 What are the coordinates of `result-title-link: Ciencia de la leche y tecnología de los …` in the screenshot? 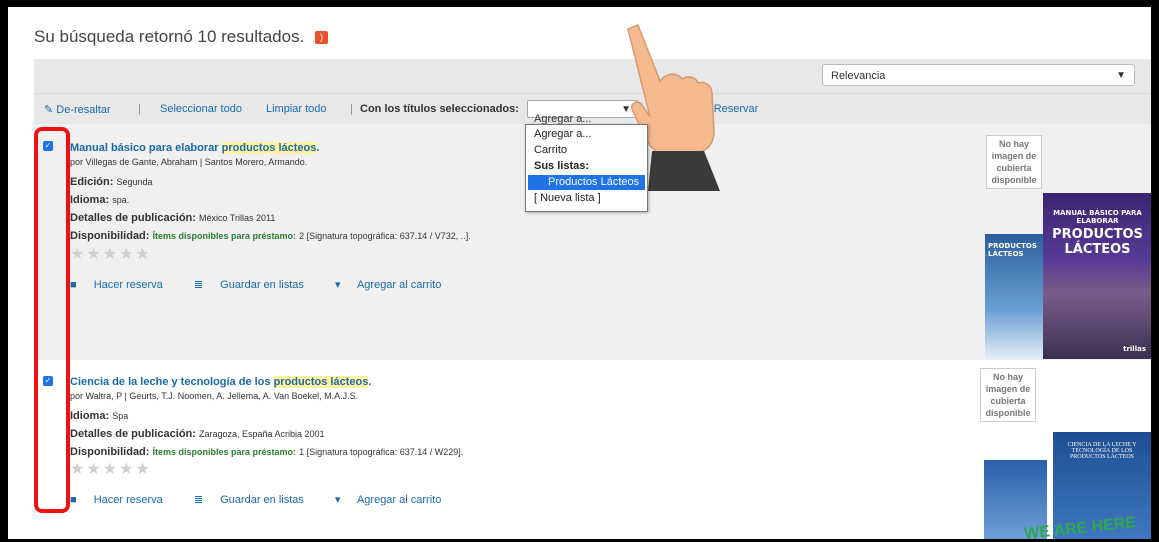 It's located at (220, 382).